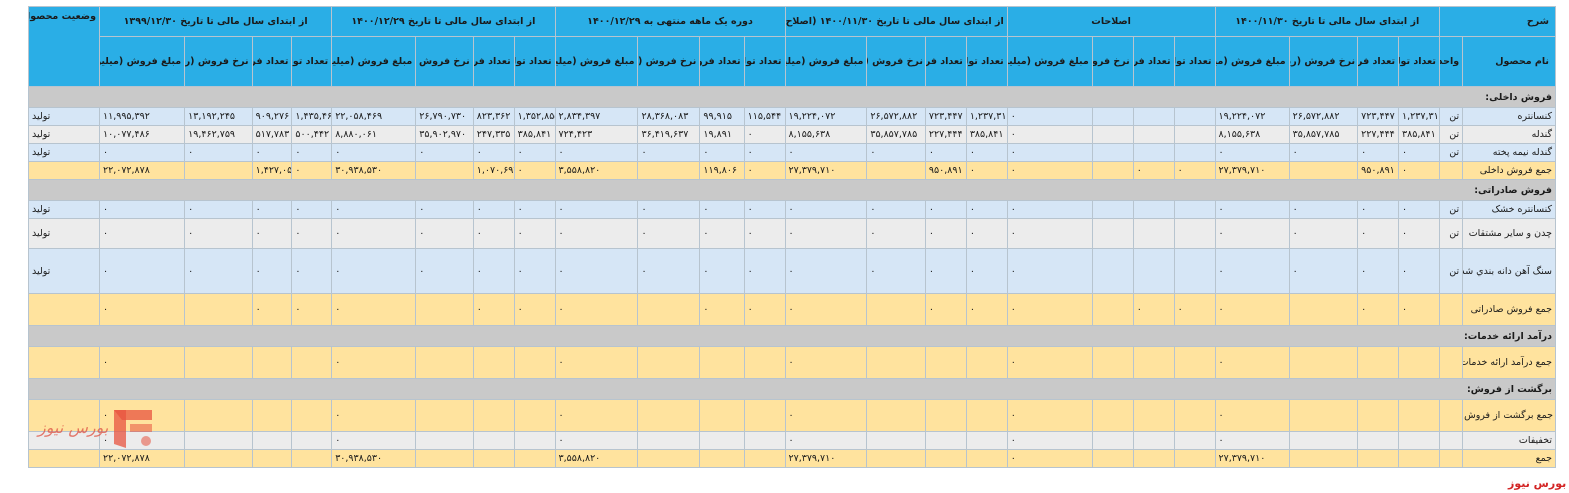  I want to click on total-row: جمع فروش صادراتی ۰ ۰ ۰ ۰ ۰ ۰ ۰ ۰ ۰ ۰ ۰ ۰ ۰ ۰ ۰ ۰ ۰ ۰, so click(792, 309).